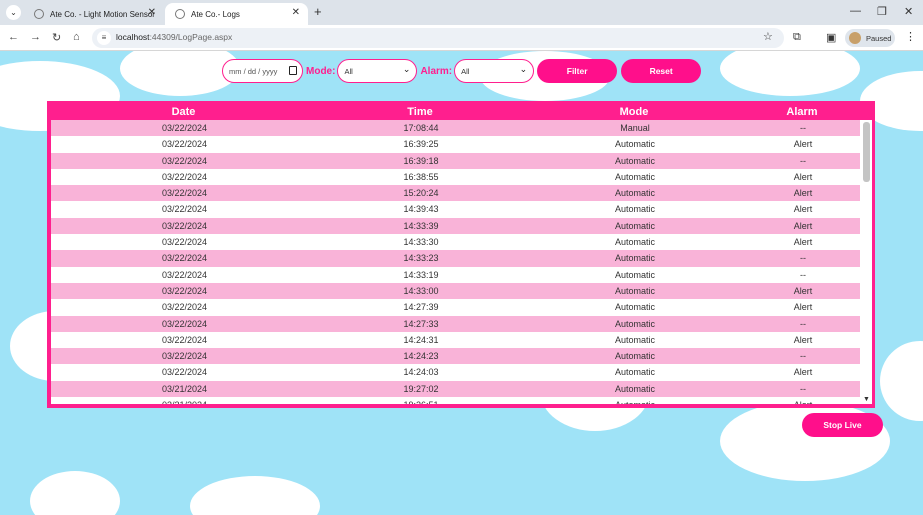 The height and width of the screenshot is (515, 923). What do you see at coordinates (13, 12) in the screenshot?
I see `tab-search-chevron-icon: ⌄` at bounding box center [13, 12].